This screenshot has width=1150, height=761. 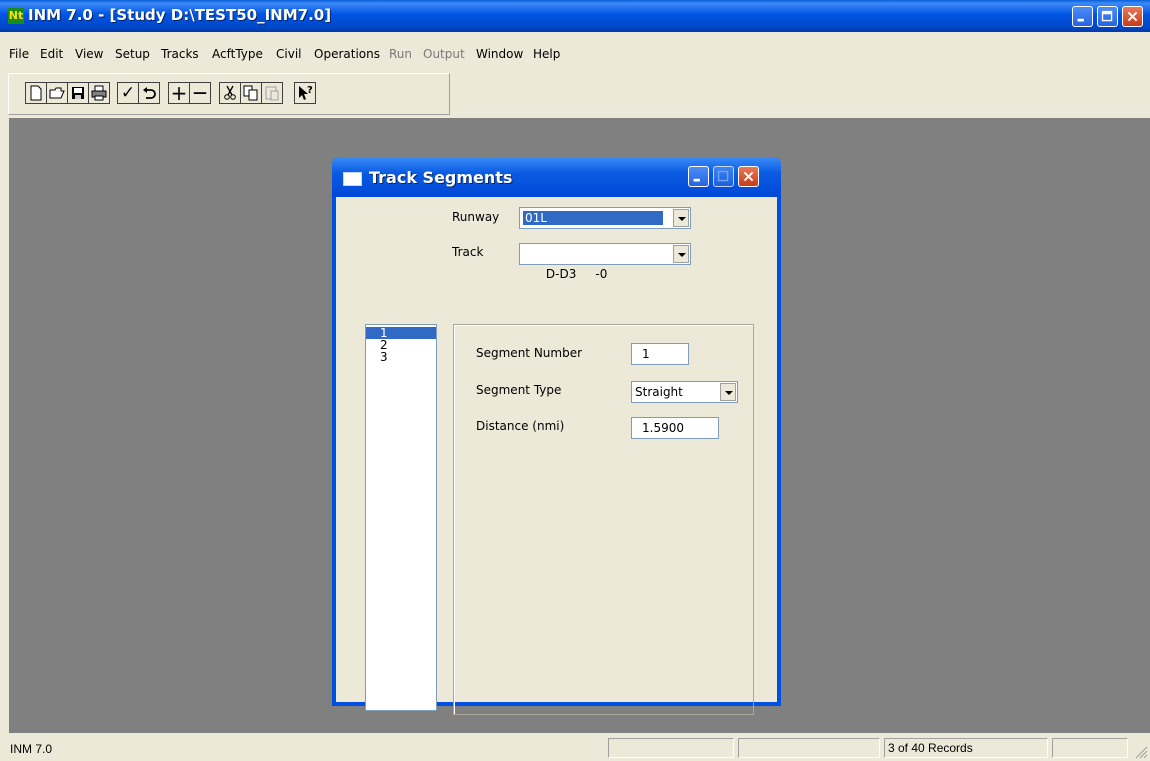 I want to click on undo-button, so click(x=149, y=93).